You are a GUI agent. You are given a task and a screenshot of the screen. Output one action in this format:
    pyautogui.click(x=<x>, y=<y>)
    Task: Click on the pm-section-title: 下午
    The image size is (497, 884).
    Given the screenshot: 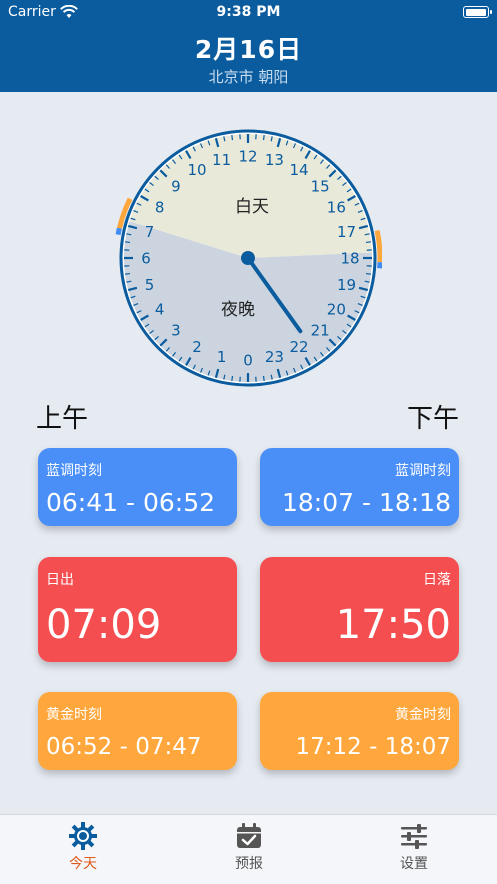 What is the action you would take?
    pyautogui.click(x=433, y=416)
    